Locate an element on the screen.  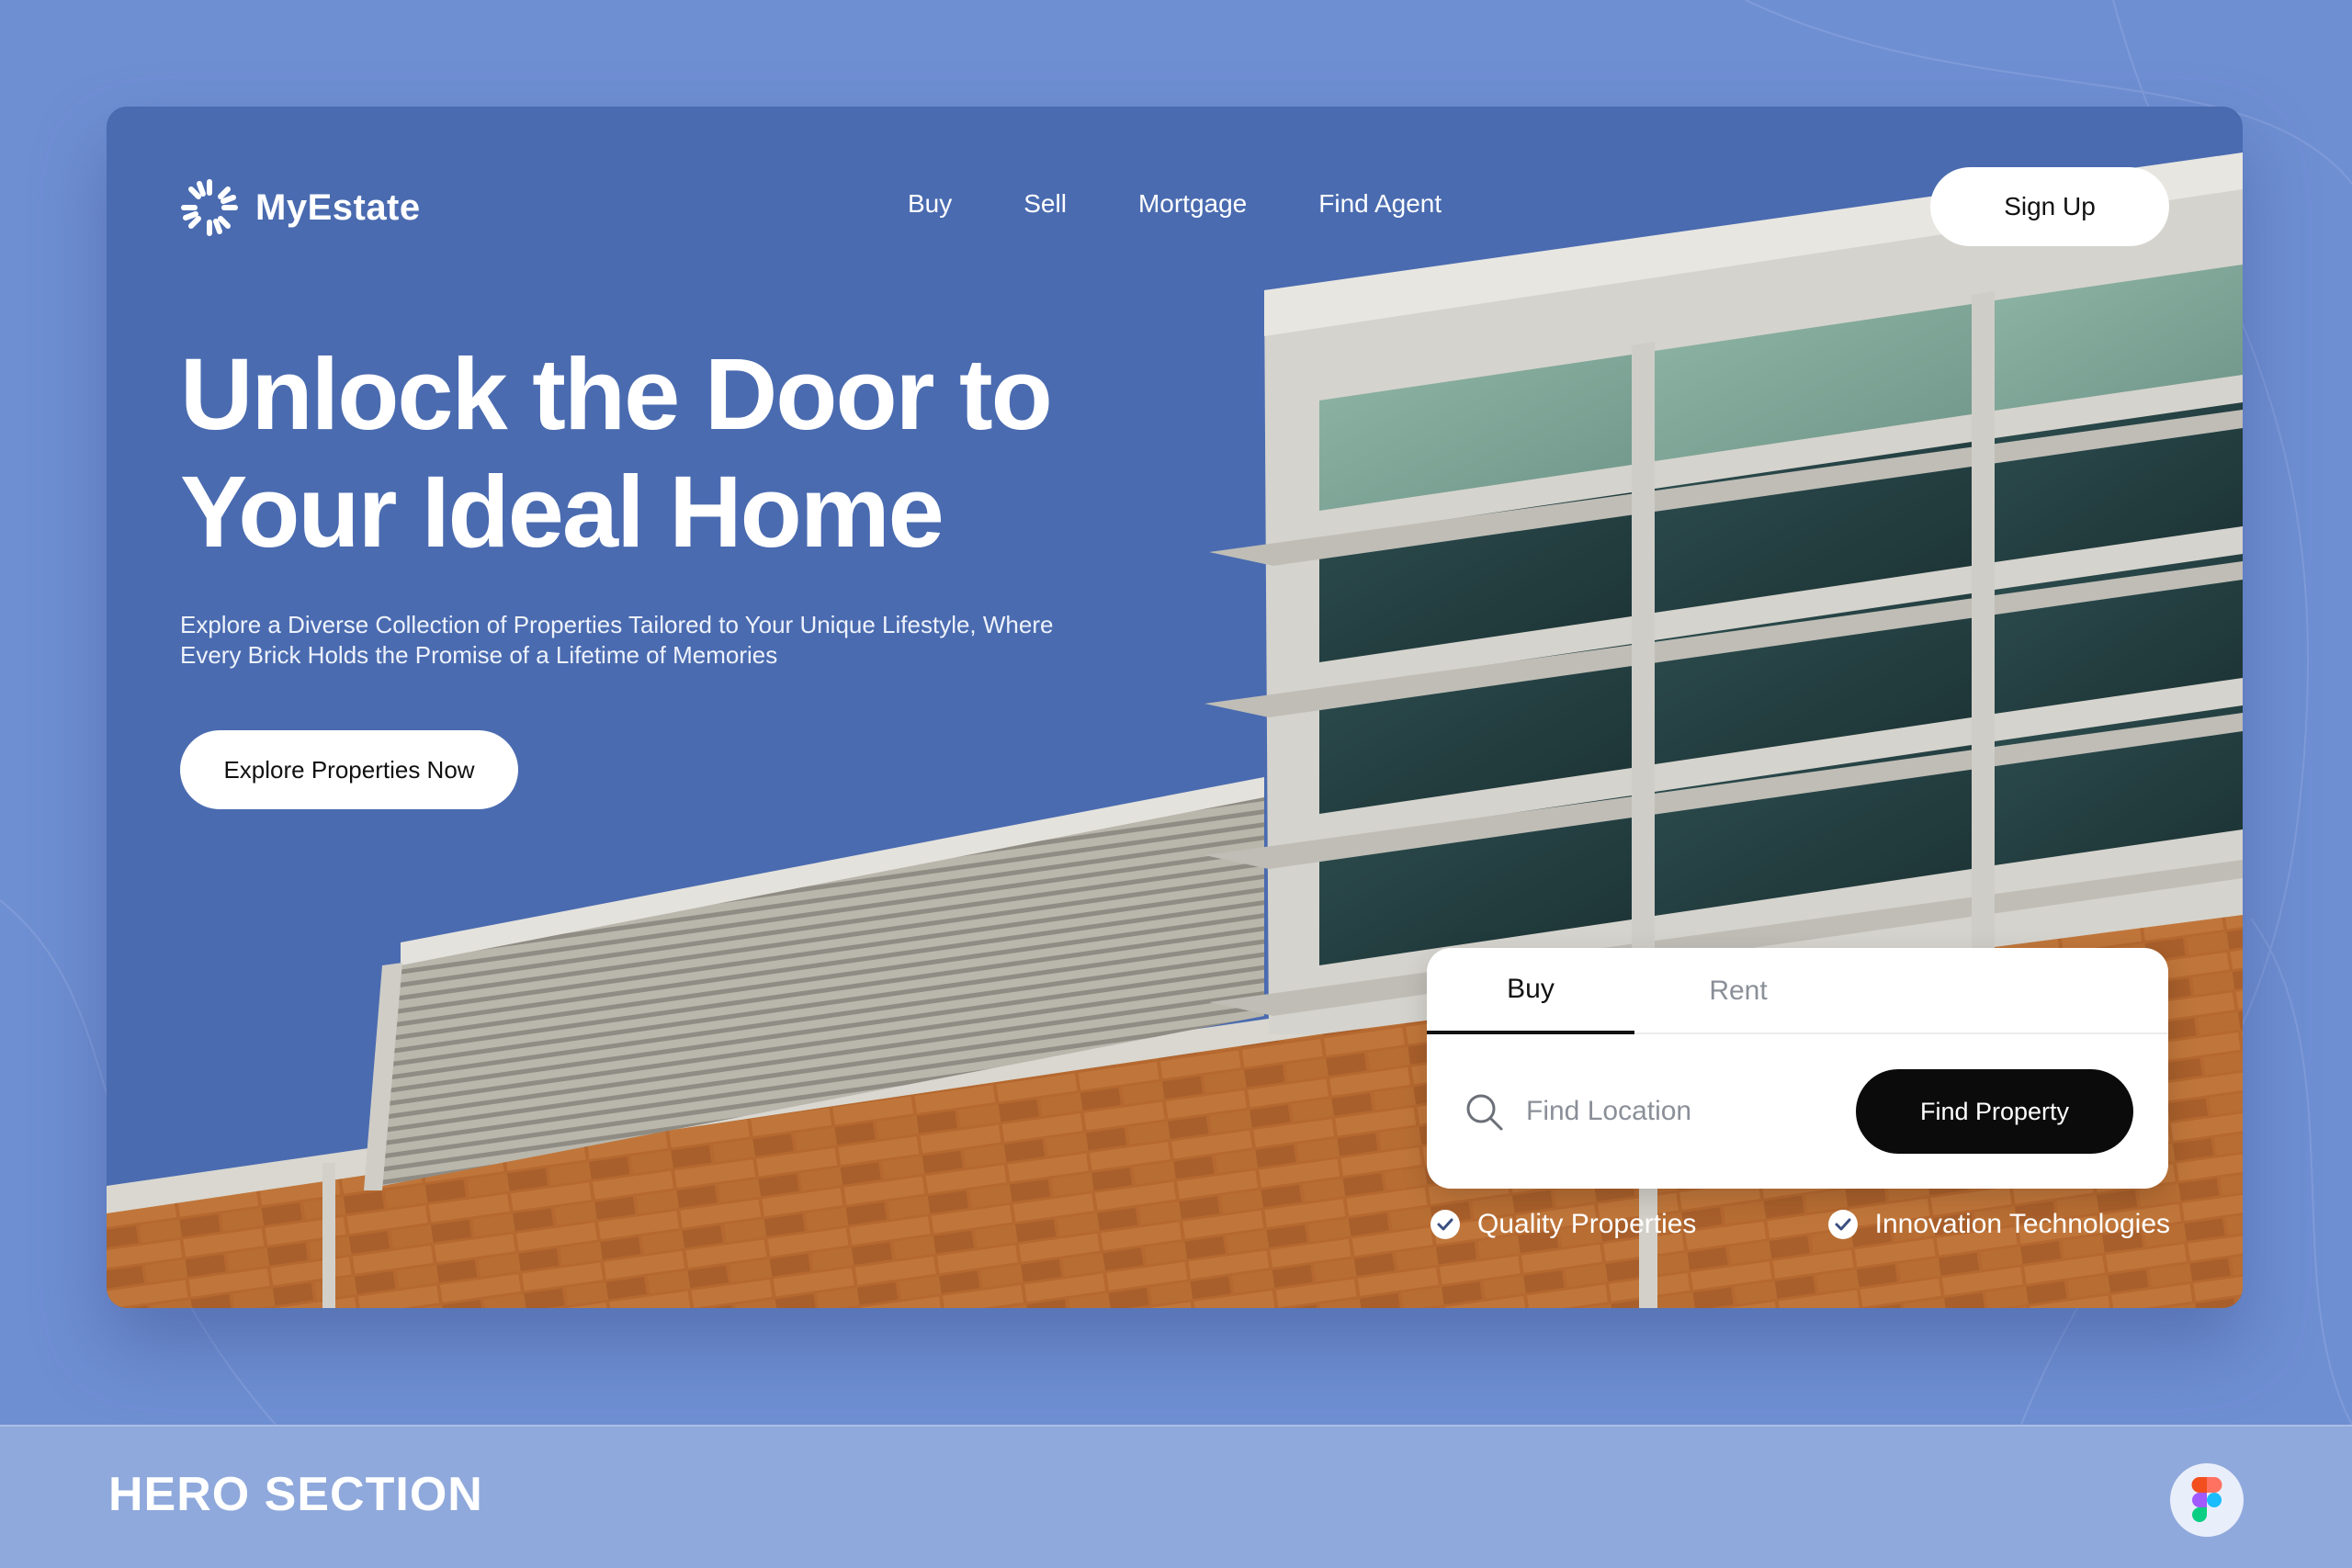
brand-logo: MyEstate is located at coordinates (300, 208).